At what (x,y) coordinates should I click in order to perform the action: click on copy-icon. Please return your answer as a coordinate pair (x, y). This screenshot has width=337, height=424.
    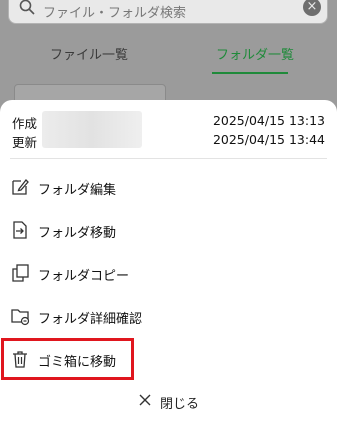
    Looking at the image, I should click on (20, 273).